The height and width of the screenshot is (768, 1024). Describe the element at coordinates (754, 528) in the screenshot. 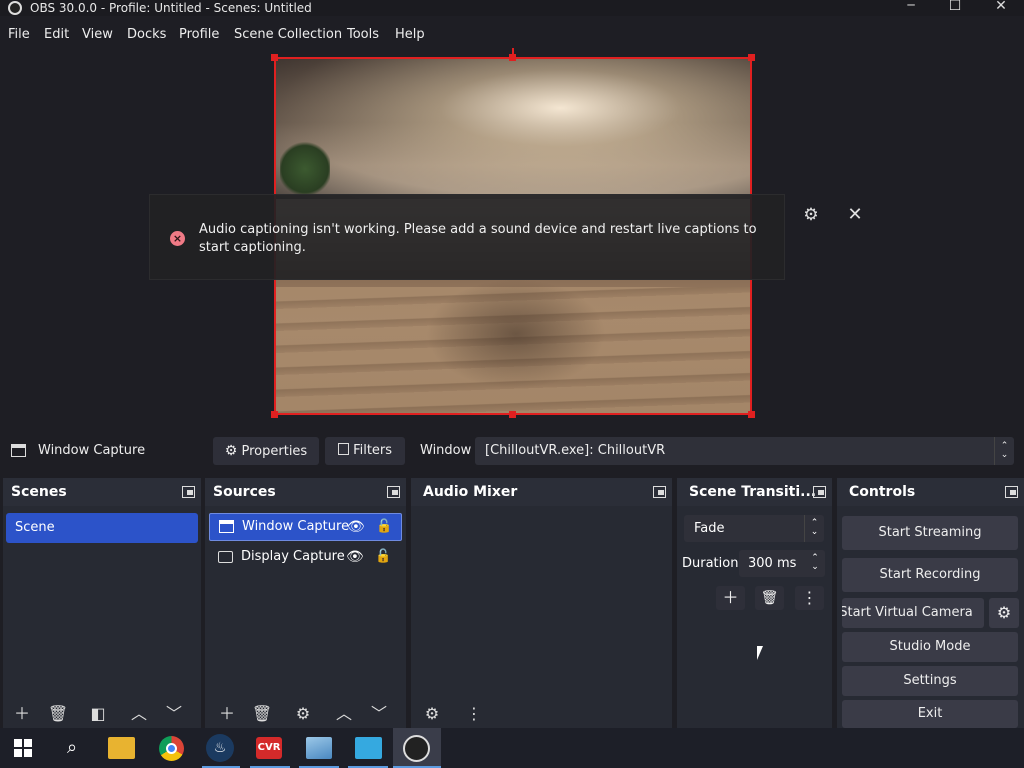

I see `transition-select: Fade ⌃ ⌄` at that location.